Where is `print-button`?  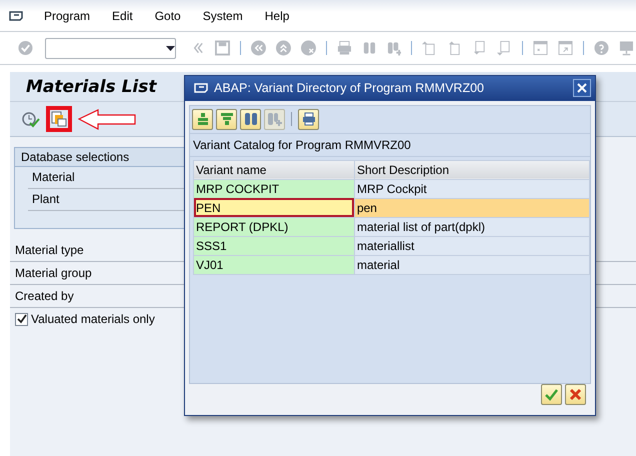
print-button is located at coordinates (308, 119).